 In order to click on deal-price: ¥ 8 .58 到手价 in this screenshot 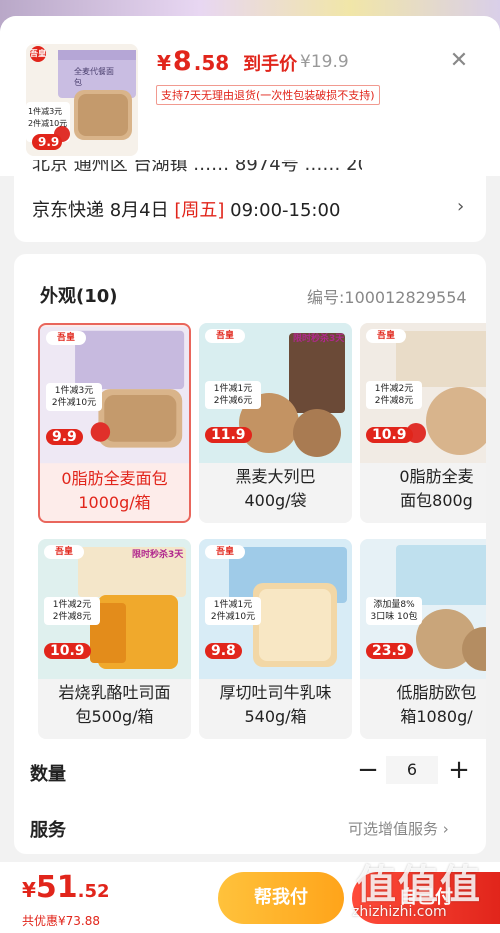, I will do `click(227, 63)`.